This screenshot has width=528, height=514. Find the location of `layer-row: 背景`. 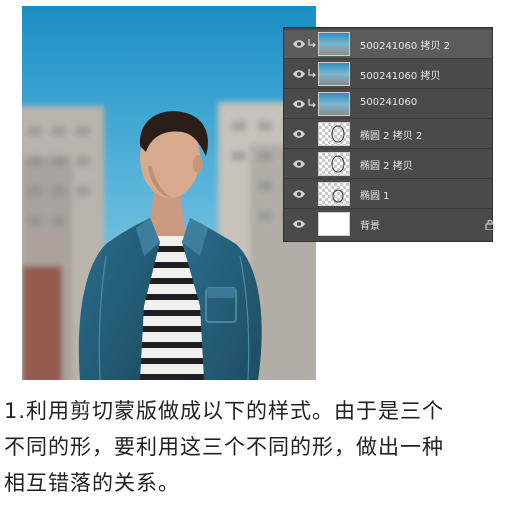

layer-row: 背景 is located at coordinates (389, 224).